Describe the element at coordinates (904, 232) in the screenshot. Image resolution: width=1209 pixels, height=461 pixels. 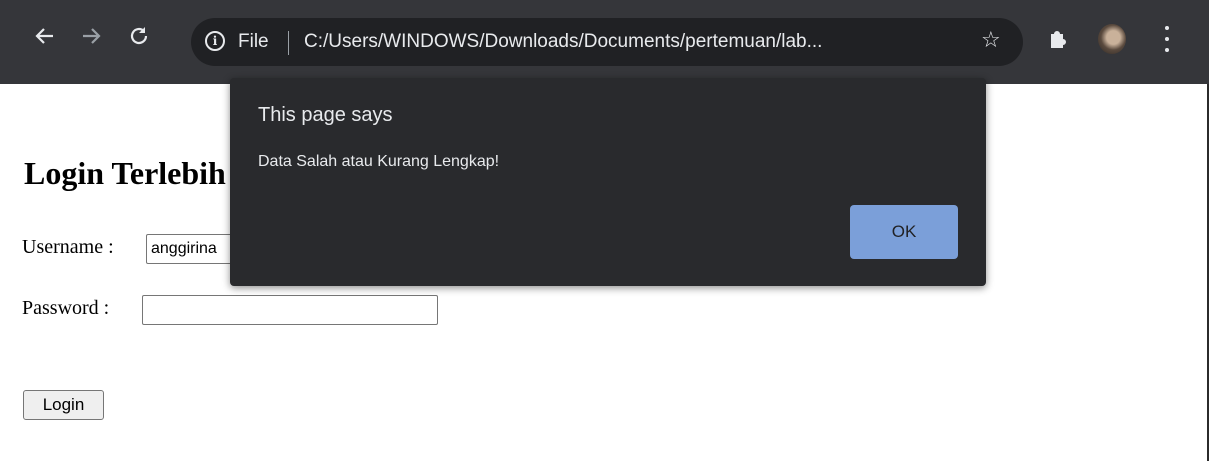
I see `ok-button: OK` at that location.